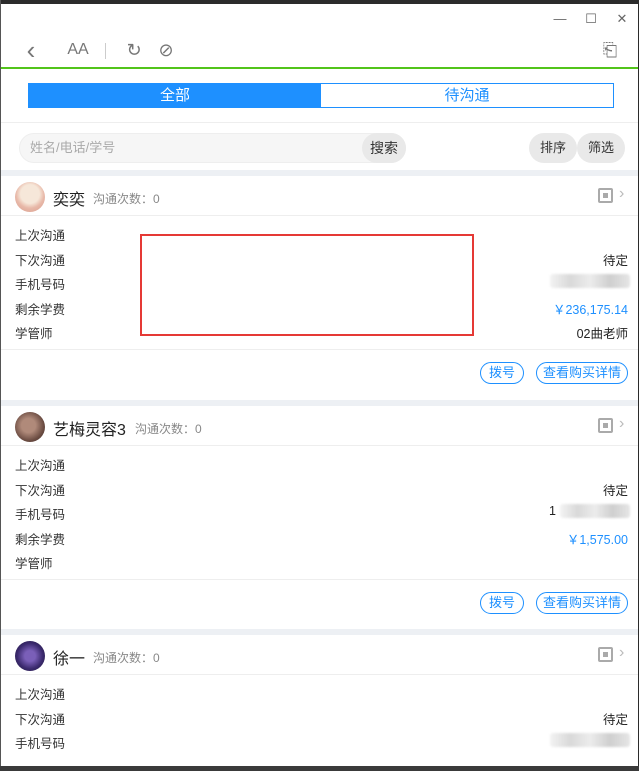 The height and width of the screenshot is (771, 639). What do you see at coordinates (175, 95) in the screenshot?
I see `tab-all: 全部` at bounding box center [175, 95].